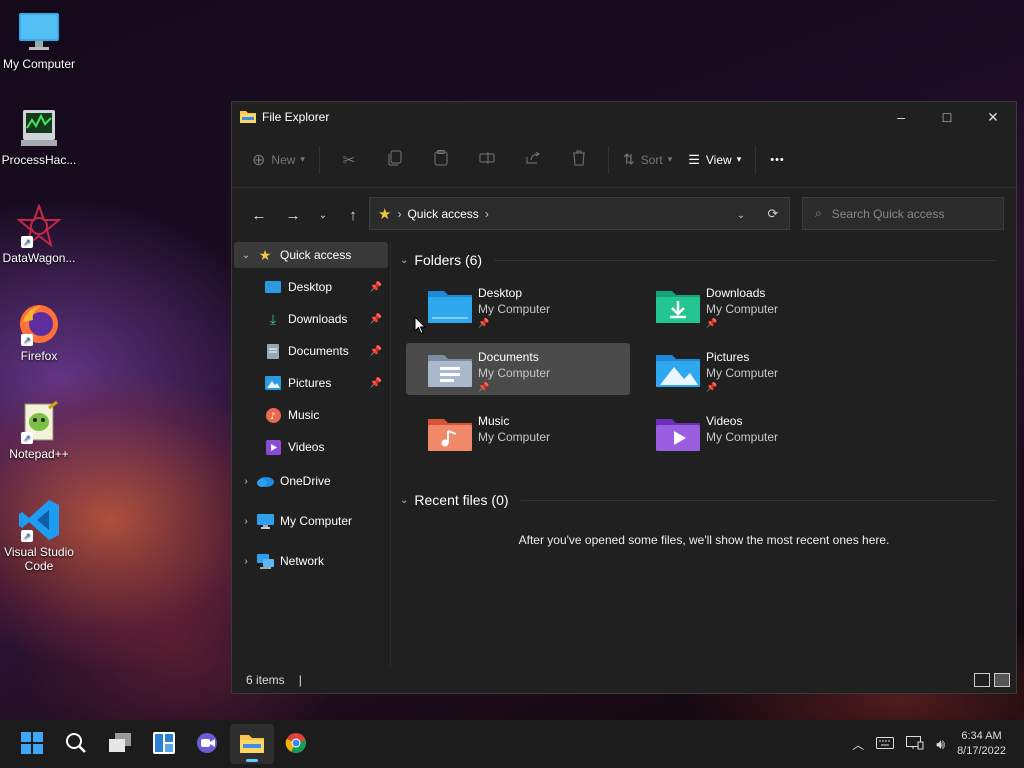 The height and width of the screenshot is (768, 1024). What do you see at coordinates (39, 454) in the screenshot?
I see `desktop-icon-label: Notepad++` at bounding box center [39, 454].